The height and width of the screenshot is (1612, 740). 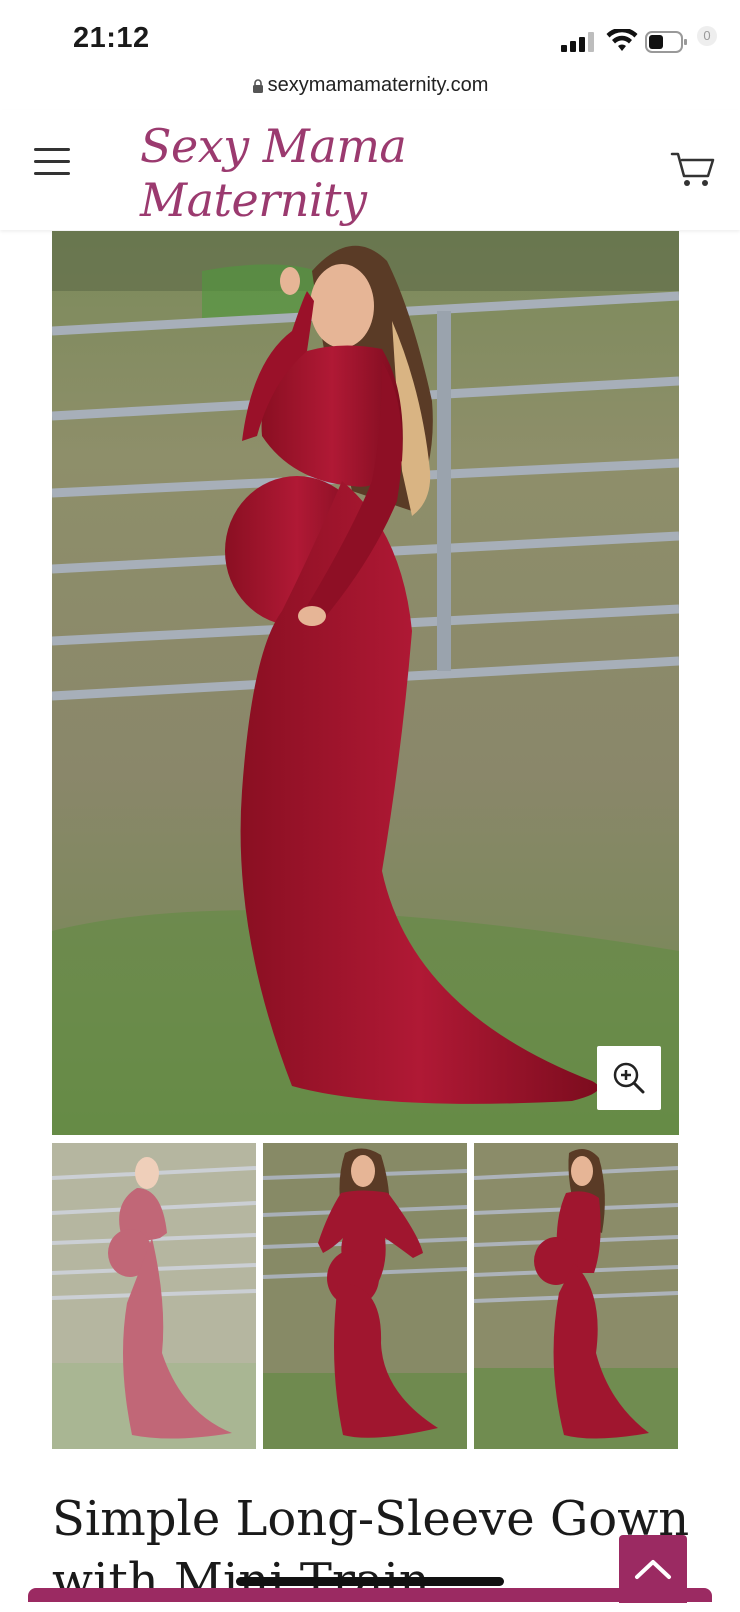 What do you see at coordinates (52, 165) in the screenshot?
I see `hamburger-menu-icon` at bounding box center [52, 165].